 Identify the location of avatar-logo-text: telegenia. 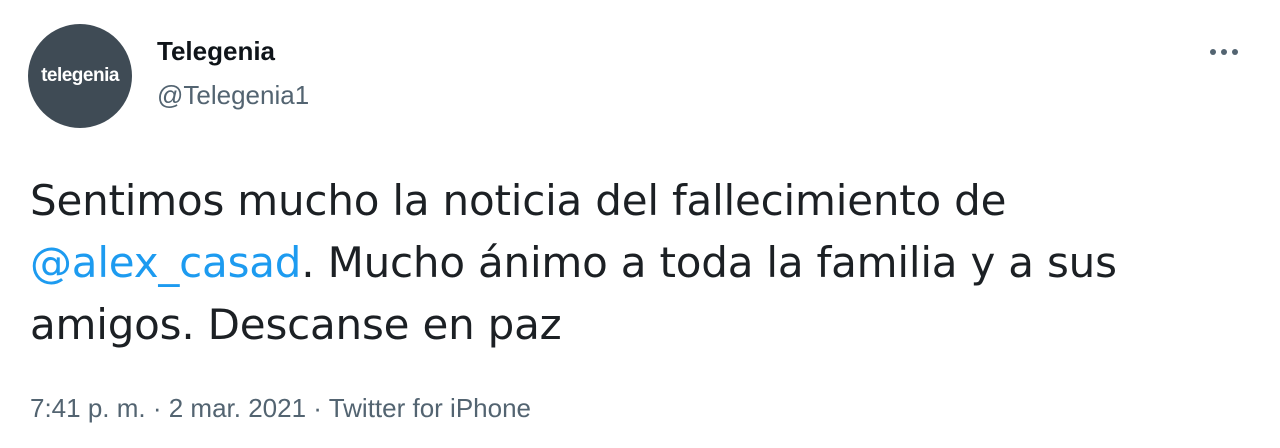
(80, 75).